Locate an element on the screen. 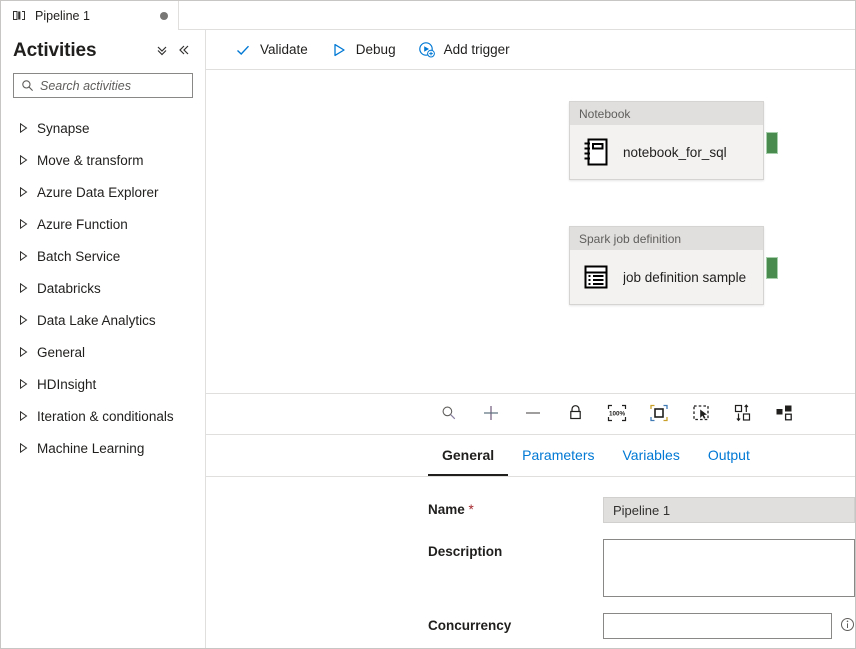  pipeline-command-bar: Validate Debug Add trigger is located at coordinates (530, 50).